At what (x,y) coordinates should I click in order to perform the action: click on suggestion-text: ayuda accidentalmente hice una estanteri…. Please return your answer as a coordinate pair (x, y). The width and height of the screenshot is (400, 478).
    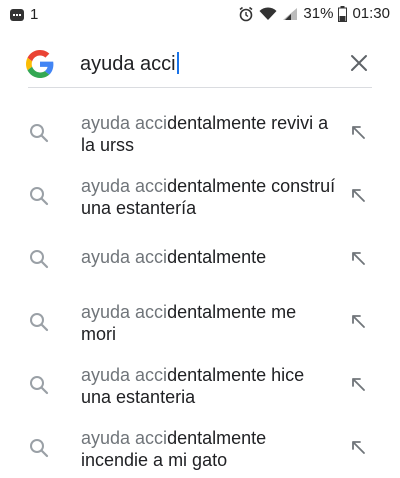
    Looking at the image, I should click on (208, 386).